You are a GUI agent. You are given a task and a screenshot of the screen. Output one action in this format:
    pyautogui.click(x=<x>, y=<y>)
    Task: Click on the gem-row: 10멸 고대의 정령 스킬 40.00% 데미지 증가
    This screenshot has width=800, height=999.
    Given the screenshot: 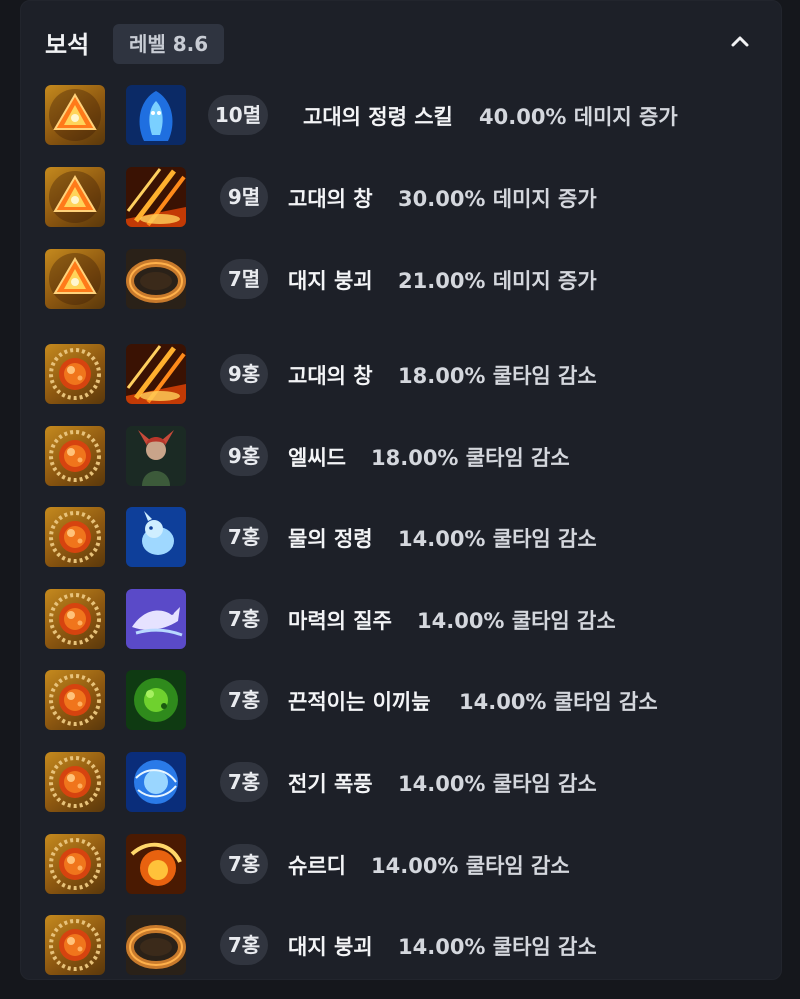 What is the action you would take?
    pyautogui.click(x=401, y=116)
    